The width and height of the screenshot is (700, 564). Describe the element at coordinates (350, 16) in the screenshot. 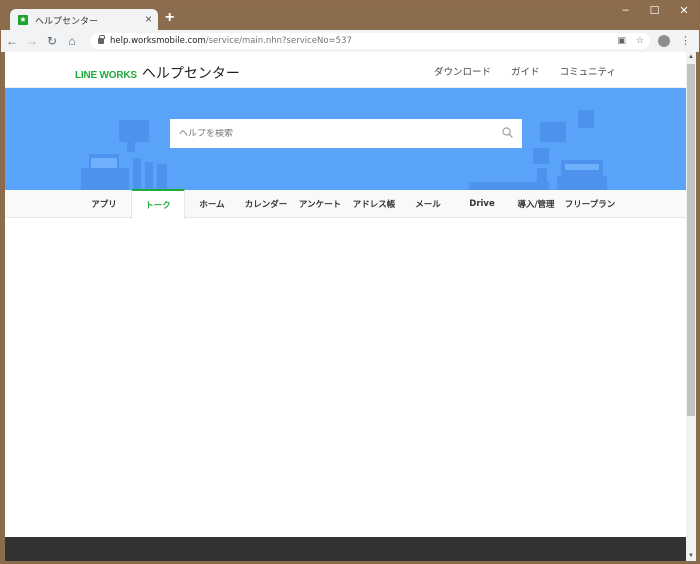

I see `title-bar: ★ ヘルプセンター × + – ☐ ✕` at that location.